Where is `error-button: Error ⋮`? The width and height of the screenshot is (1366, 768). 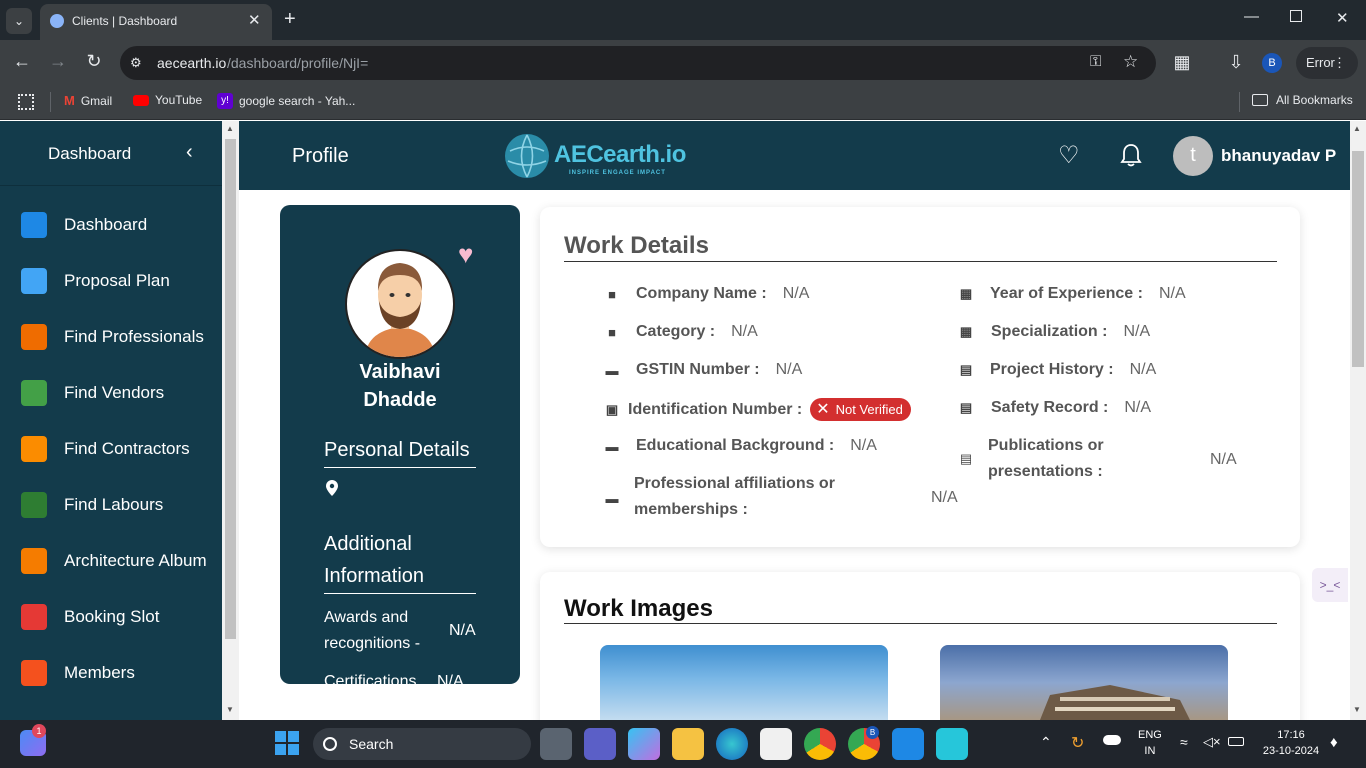 error-button: Error ⋮ is located at coordinates (1327, 63).